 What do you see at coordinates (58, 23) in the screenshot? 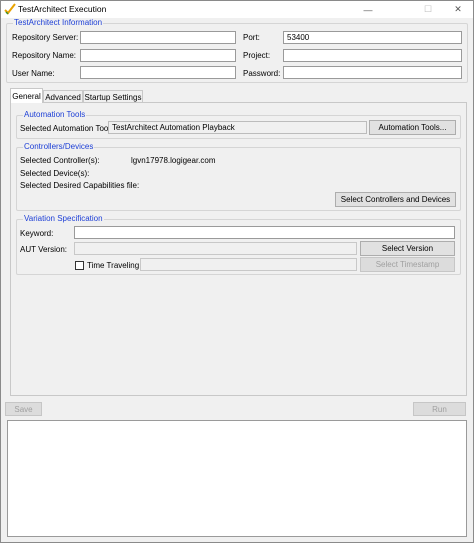
I see `testarchitect-info-legend: TestArchitect Information` at bounding box center [58, 23].